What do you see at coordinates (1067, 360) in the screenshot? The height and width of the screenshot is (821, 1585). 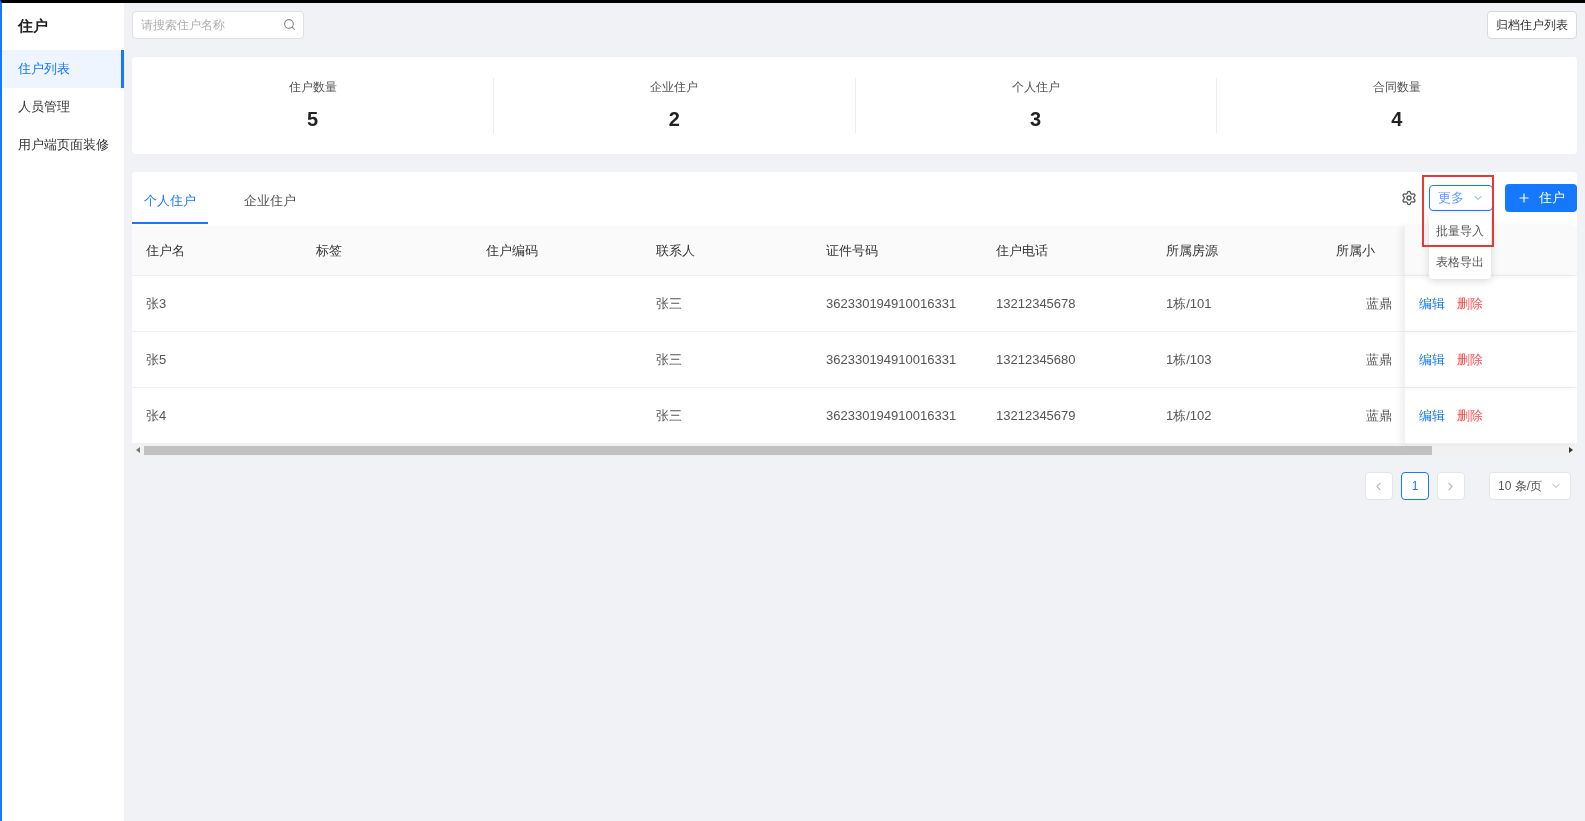 I see `table-cell: 13212345680` at bounding box center [1067, 360].